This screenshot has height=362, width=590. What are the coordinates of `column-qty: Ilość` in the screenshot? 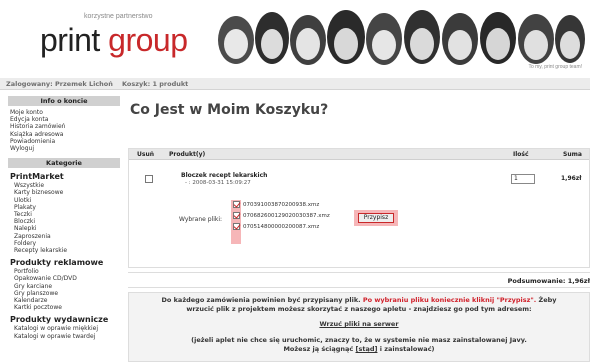 It's located at (521, 154).